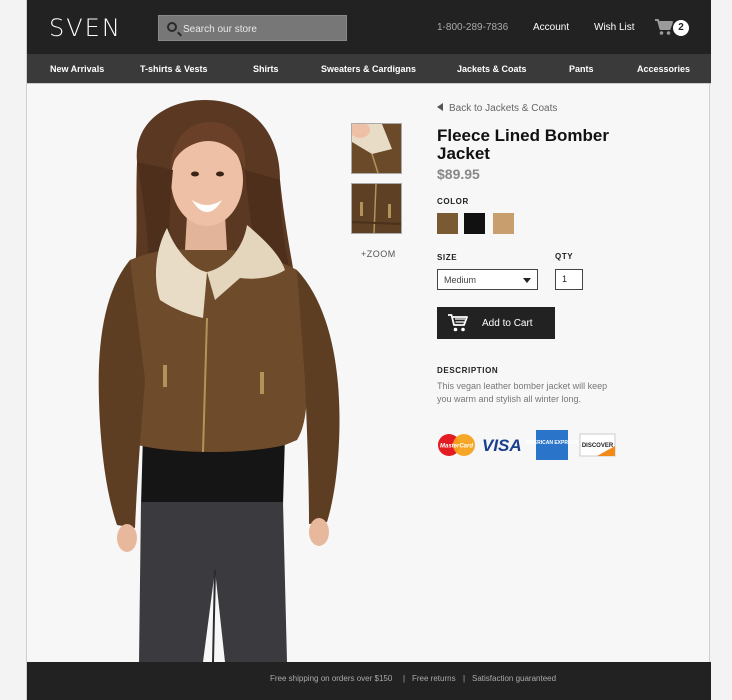 This screenshot has width=732, height=700. I want to click on footer-satisfaction: Satisfaction guaranteed, so click(514, 678).